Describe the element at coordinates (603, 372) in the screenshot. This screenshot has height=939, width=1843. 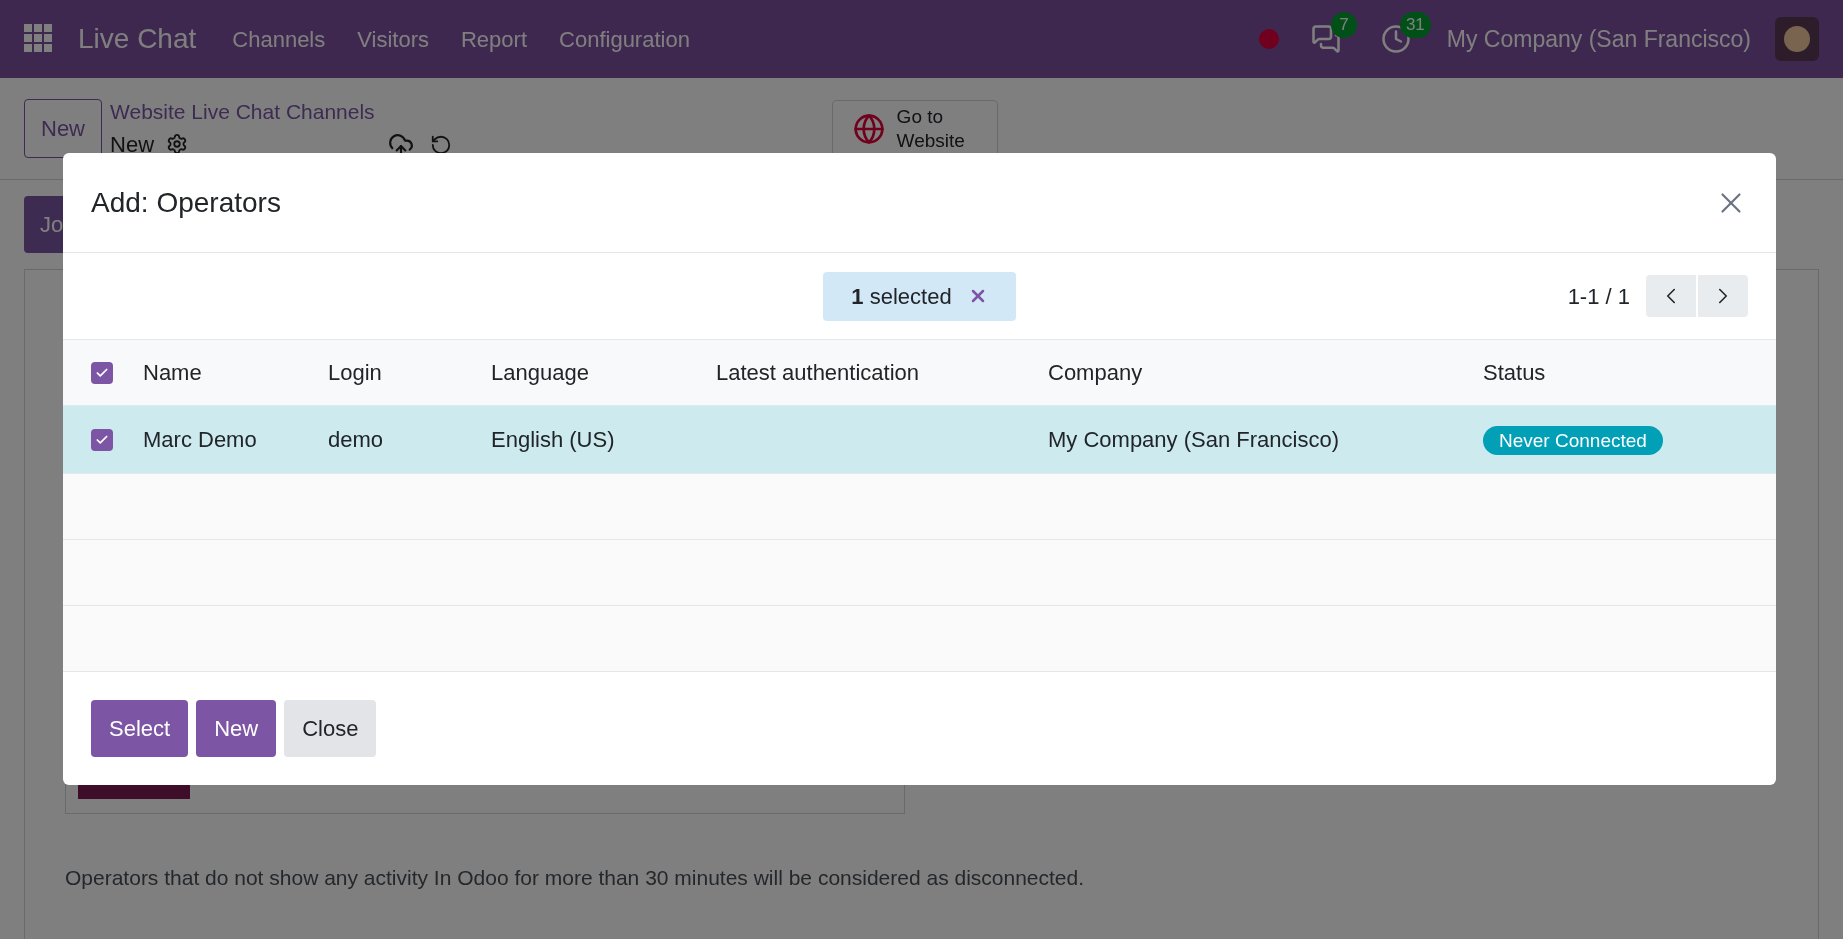
I see `column-header: Language` at that location.